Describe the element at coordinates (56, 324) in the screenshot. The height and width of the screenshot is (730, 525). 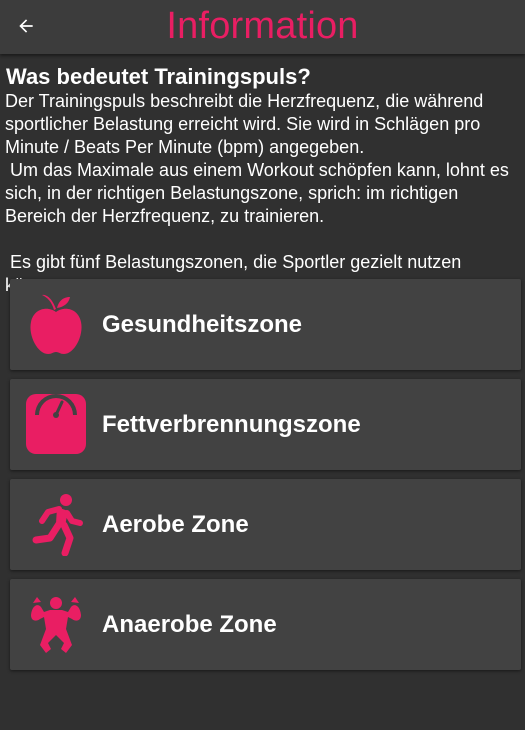
I see `apple-icon` at that location.